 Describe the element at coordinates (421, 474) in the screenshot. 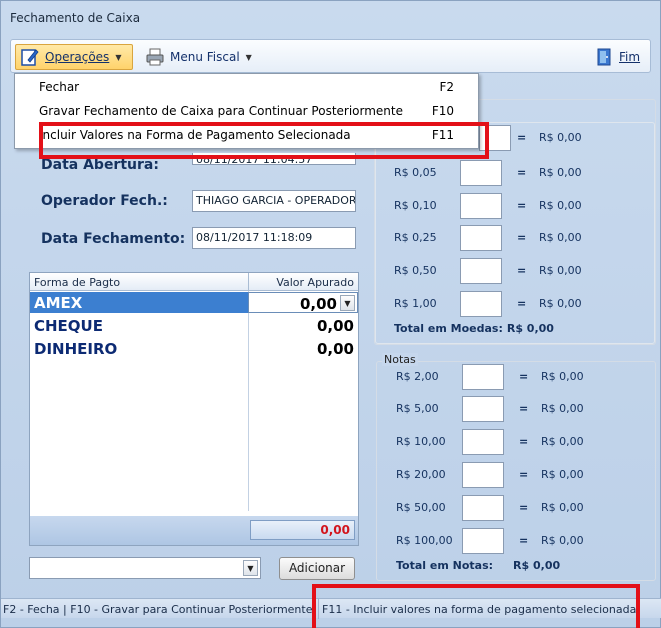

I see `note-label: R$ 20,00` at that location.